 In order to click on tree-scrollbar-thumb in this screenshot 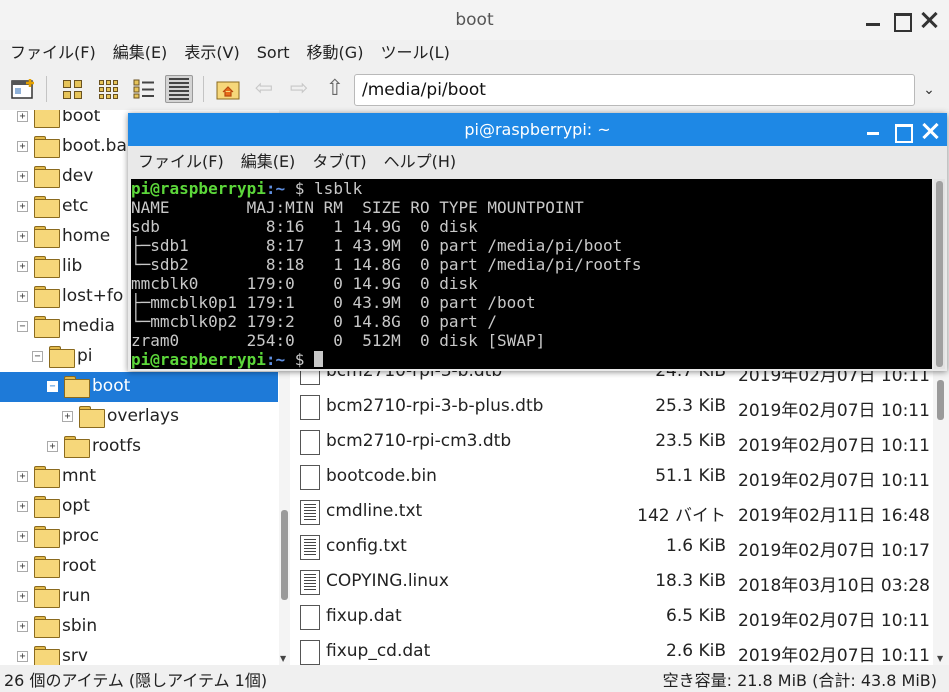, I will do `click(284, 555)`.